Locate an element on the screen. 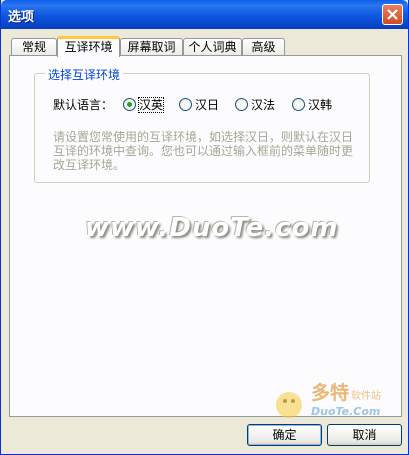  window-title: 选项 is located at coordinates (21, 17).